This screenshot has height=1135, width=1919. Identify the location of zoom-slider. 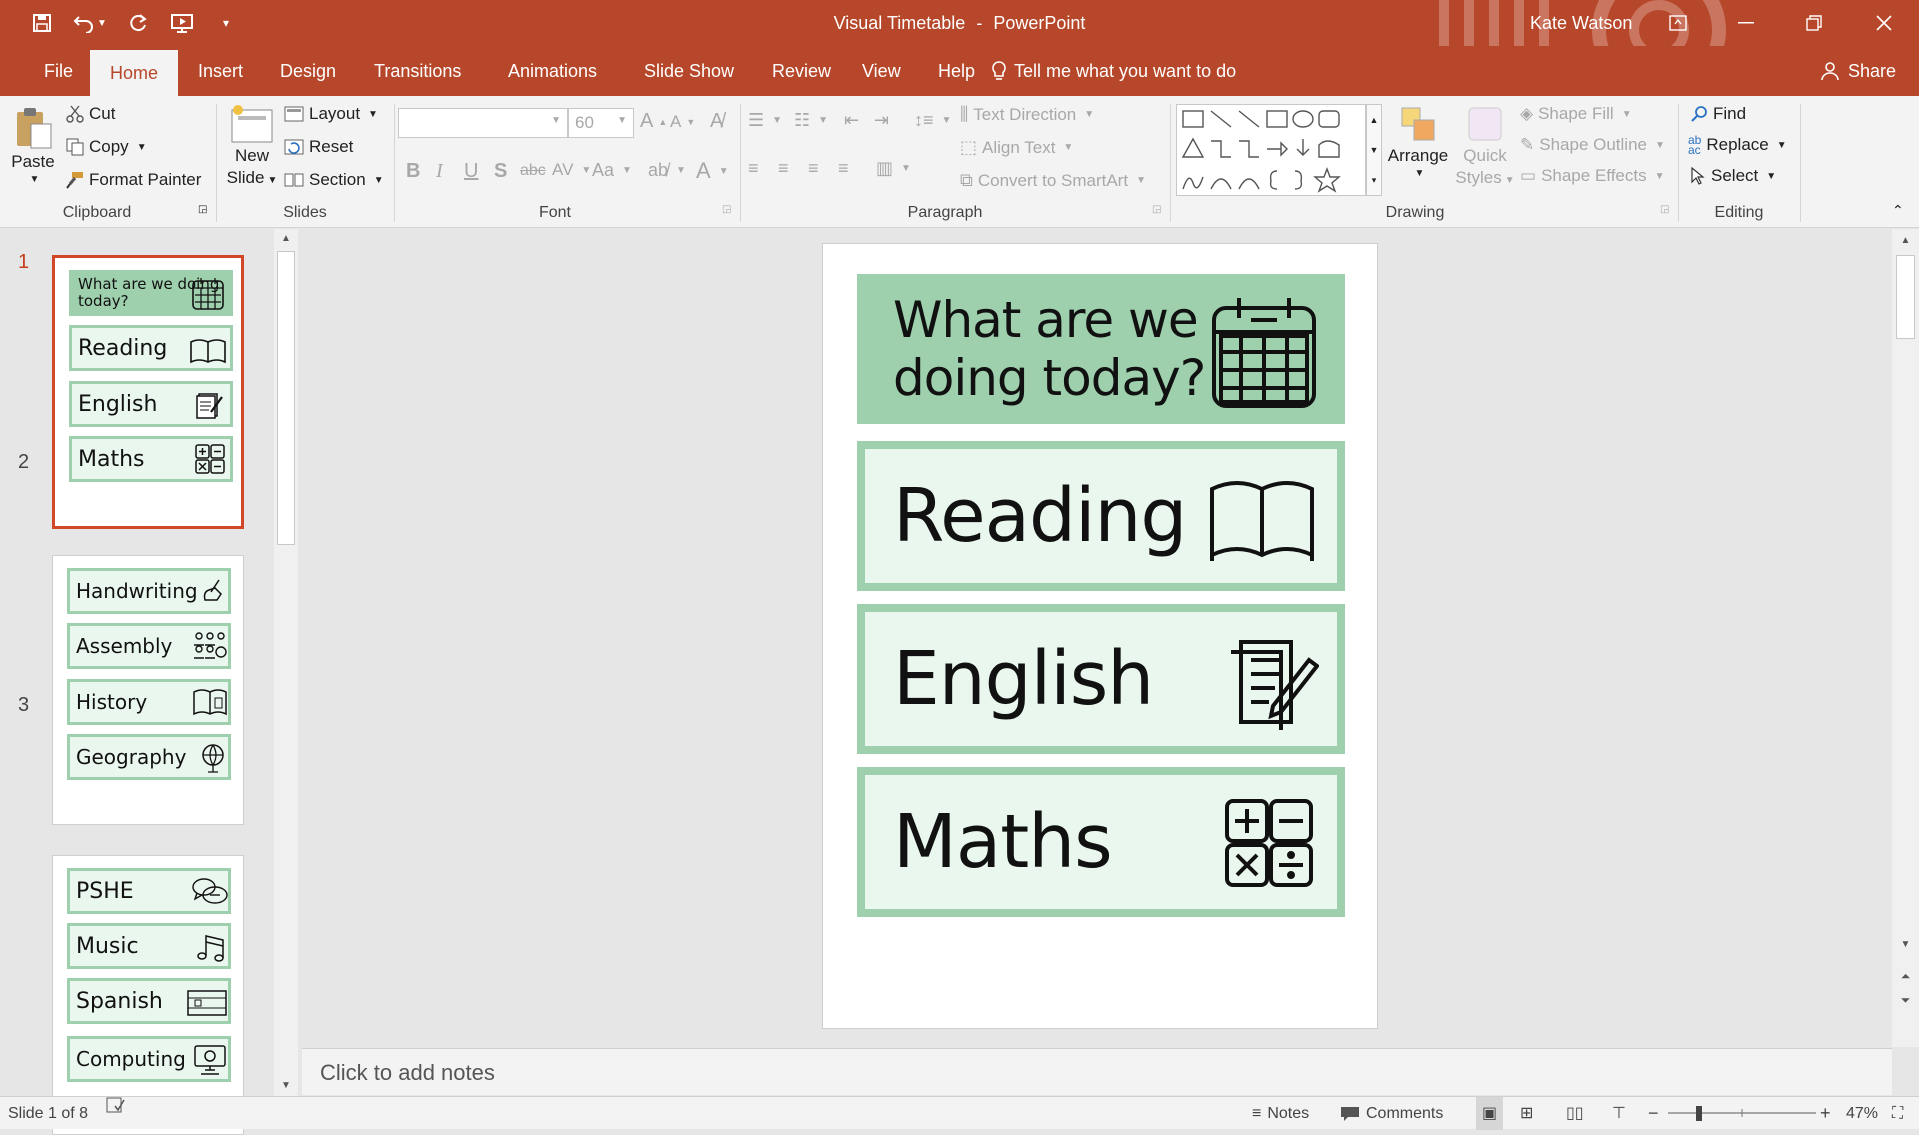
(1742, 1113).